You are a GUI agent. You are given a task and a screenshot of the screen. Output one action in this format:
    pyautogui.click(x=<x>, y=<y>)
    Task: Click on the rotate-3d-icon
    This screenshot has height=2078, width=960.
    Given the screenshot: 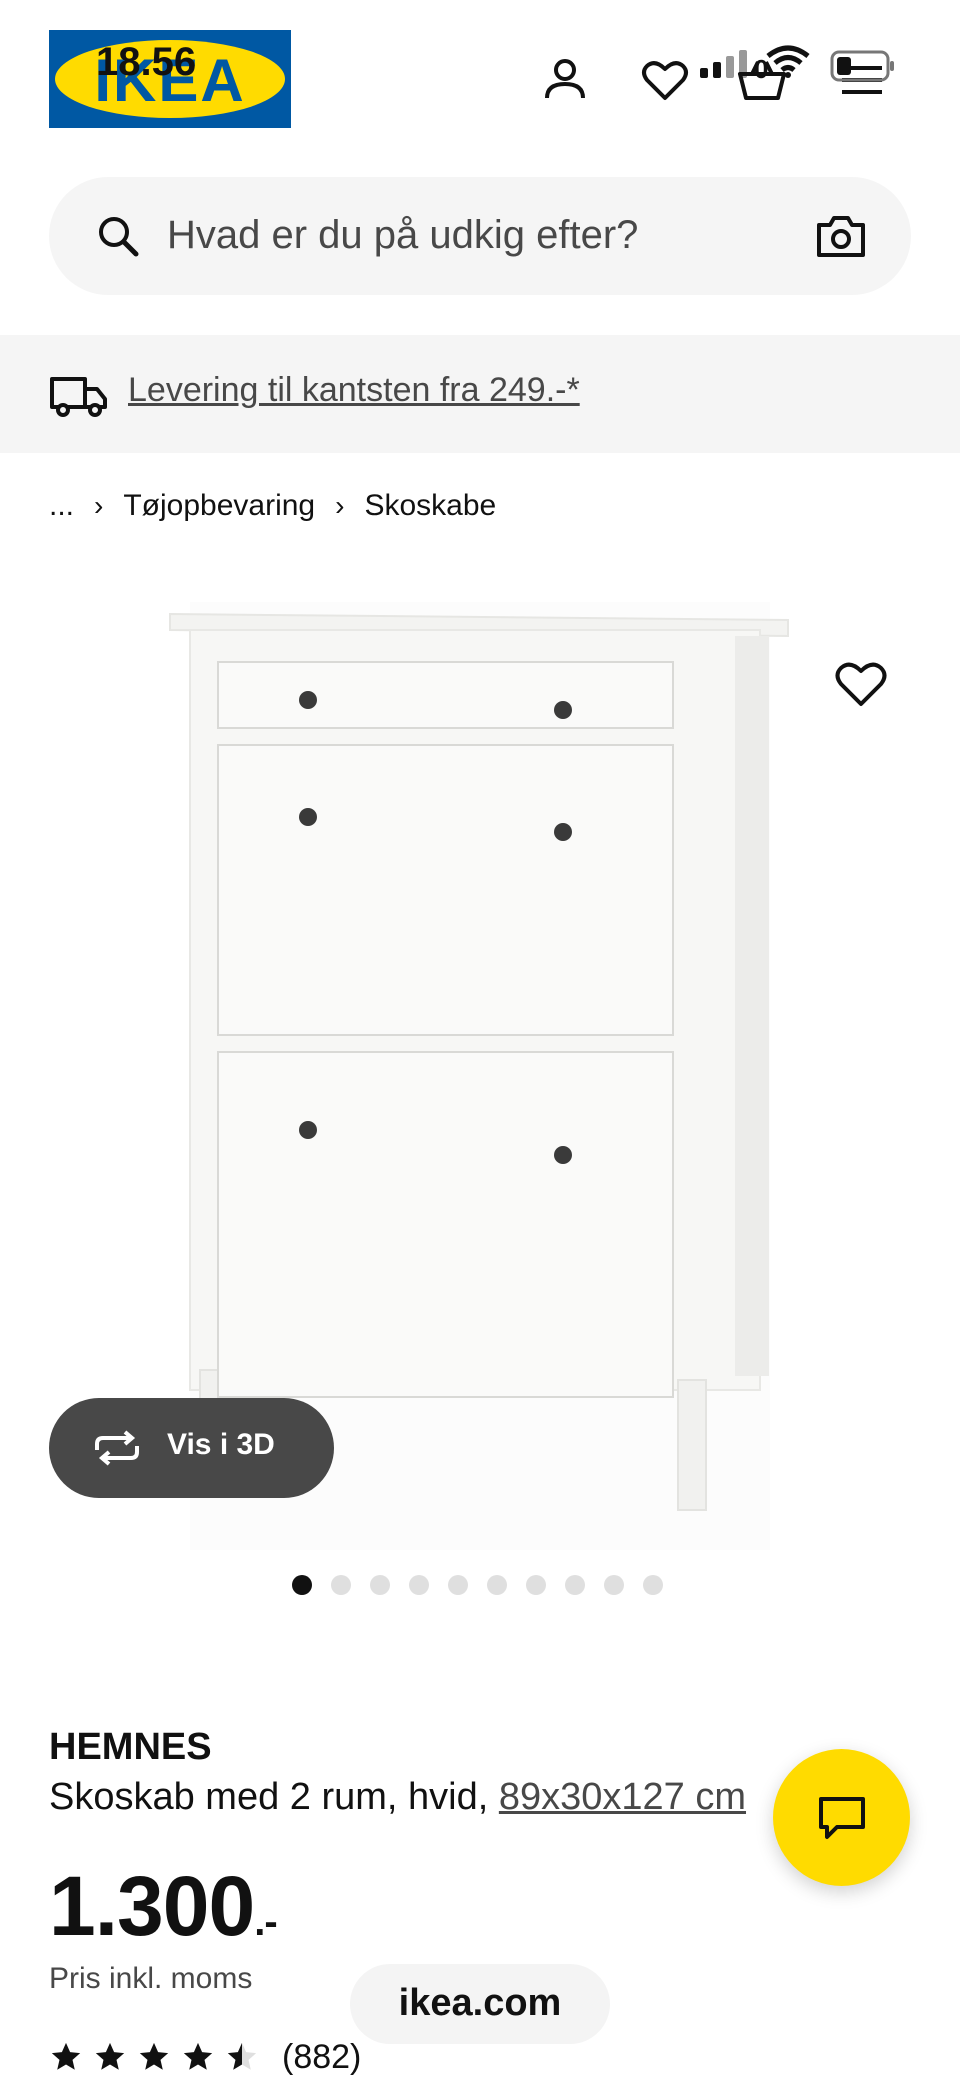 What is the action you would take?
    pyautogui.click(x=117, y=1448)
    